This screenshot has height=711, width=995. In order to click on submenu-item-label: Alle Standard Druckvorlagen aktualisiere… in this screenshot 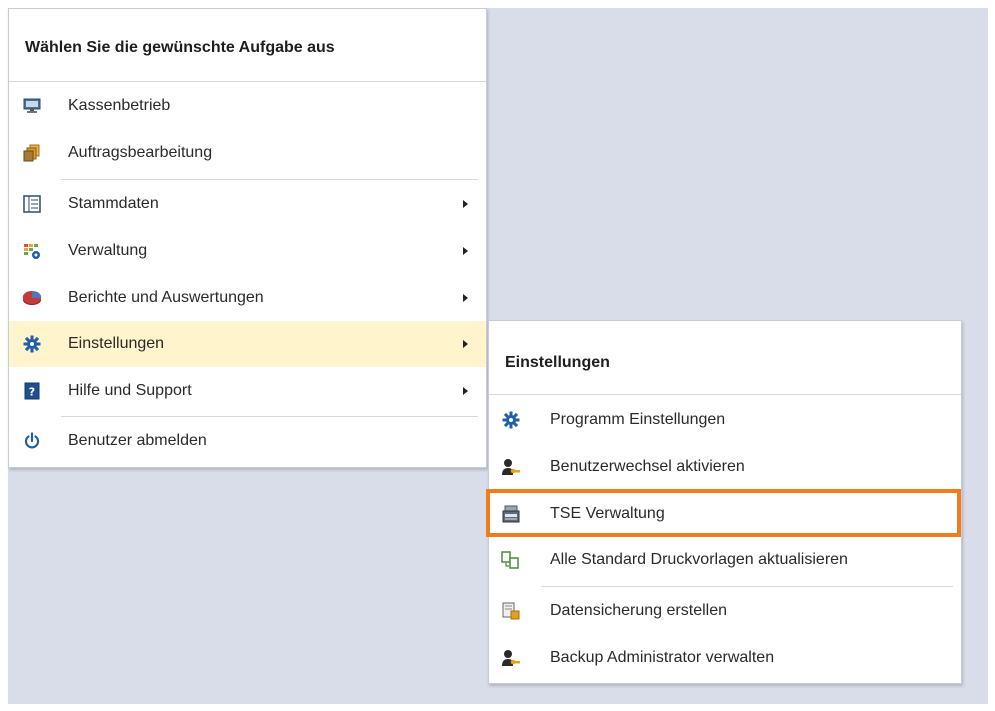, I will do `click(699, 559)`.